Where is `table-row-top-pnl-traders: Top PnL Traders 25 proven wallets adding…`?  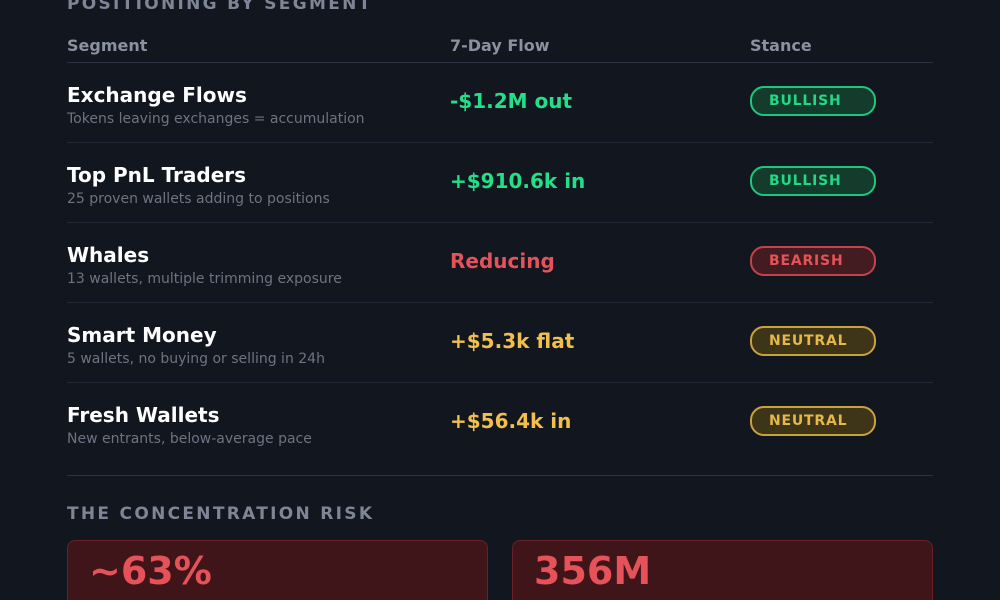 table-row-top-pnl-traders: Top PnL Traders 25 proven wallets adding… is located at coordinates (500, 183).